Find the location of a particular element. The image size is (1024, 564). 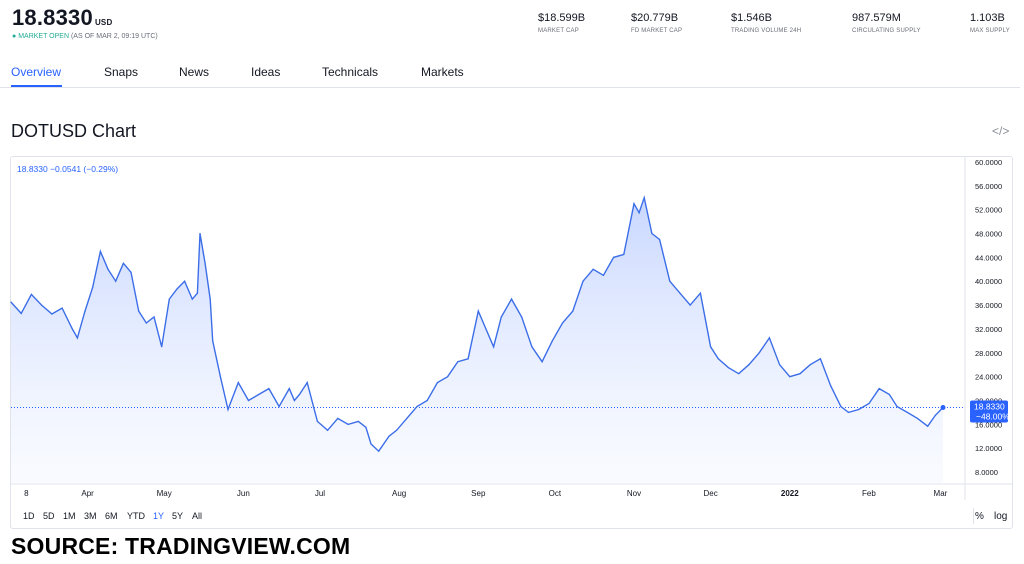

y-tick-label: 52.0000 is located at coordinates (988, 210).